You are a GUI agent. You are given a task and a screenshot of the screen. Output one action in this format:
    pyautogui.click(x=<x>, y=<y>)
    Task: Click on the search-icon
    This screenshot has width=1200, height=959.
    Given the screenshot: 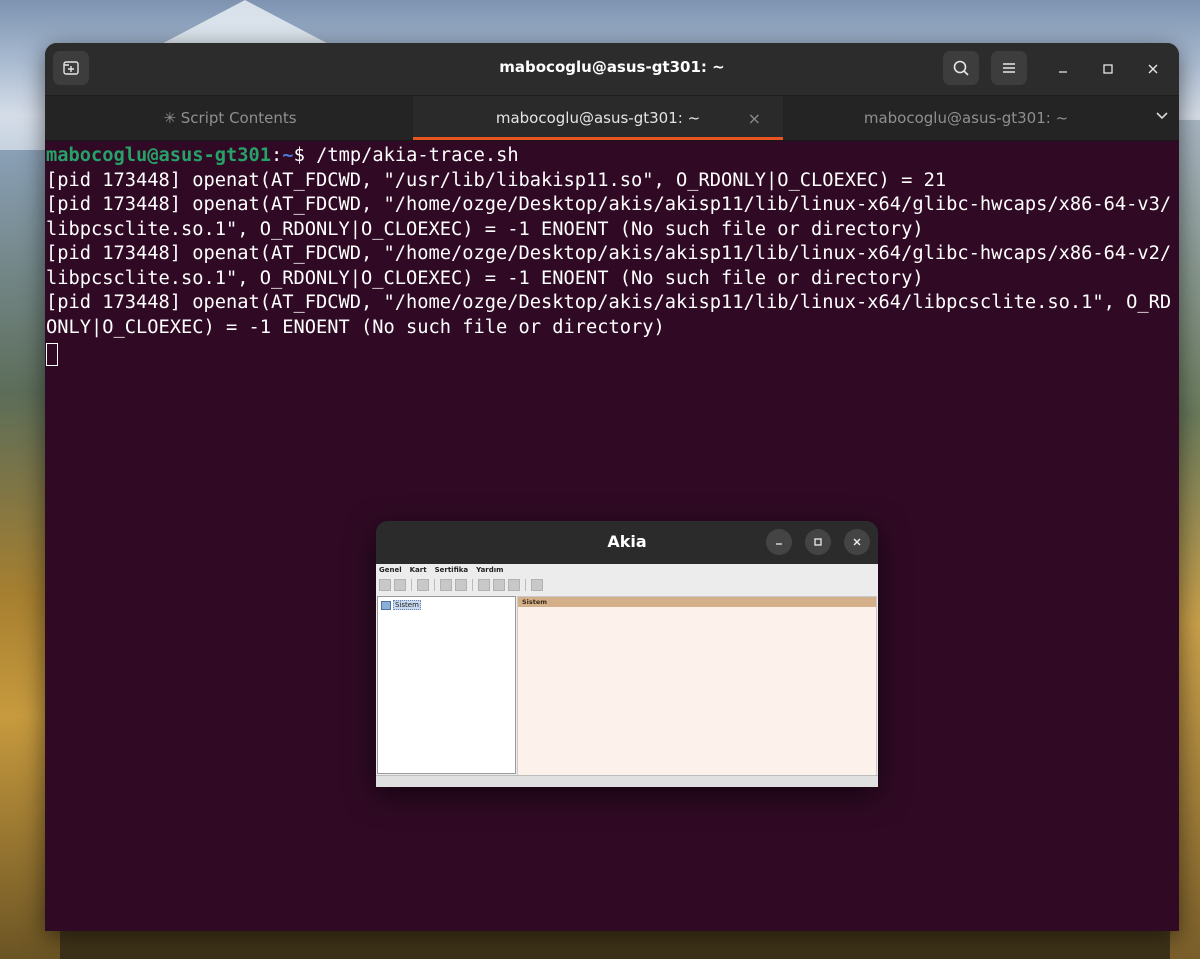 What is the action you would take?
    pyautogui.click(x=961, y=68)
    